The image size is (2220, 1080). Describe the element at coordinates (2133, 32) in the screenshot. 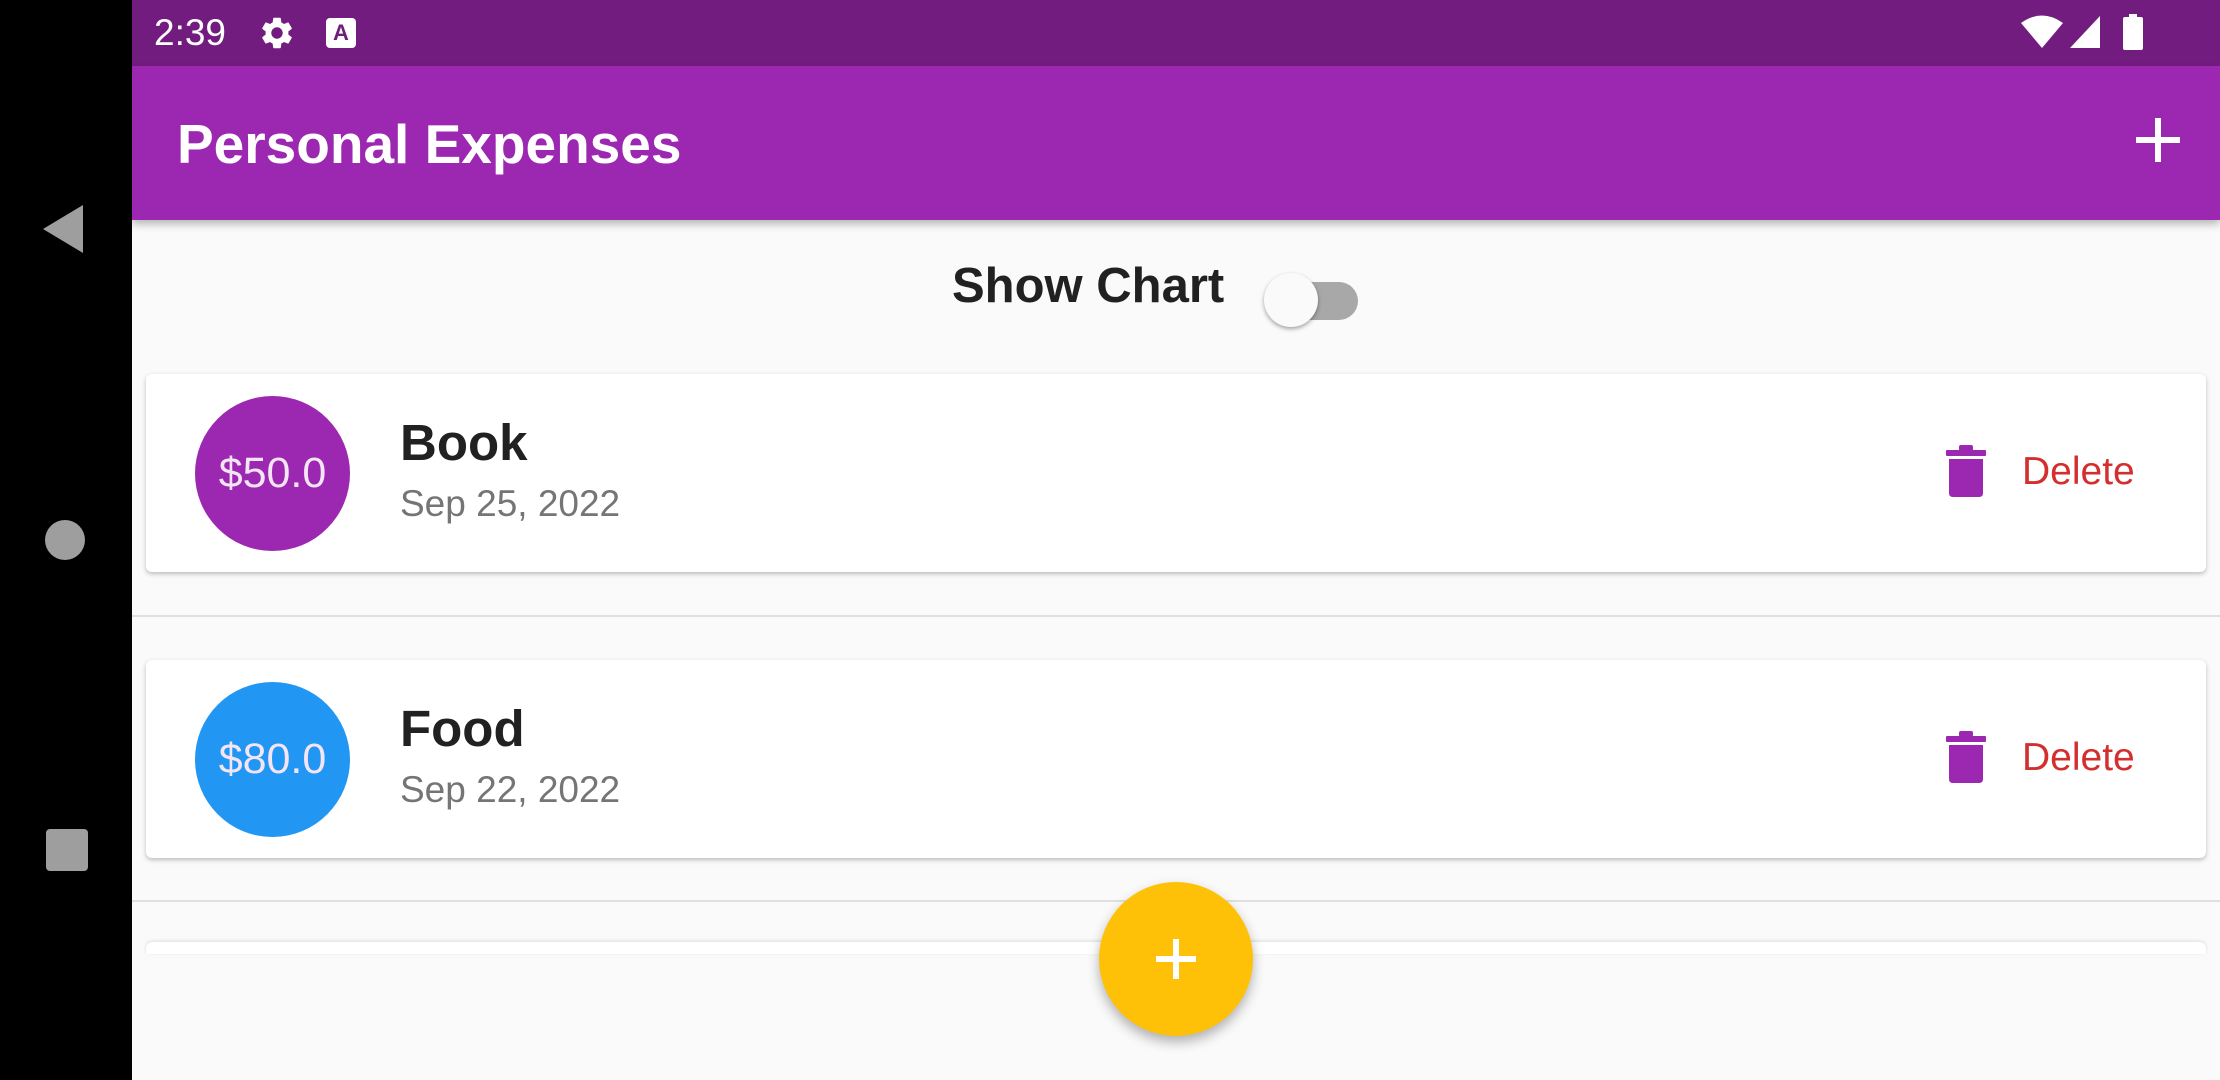

I see `battery-icon` at that location.